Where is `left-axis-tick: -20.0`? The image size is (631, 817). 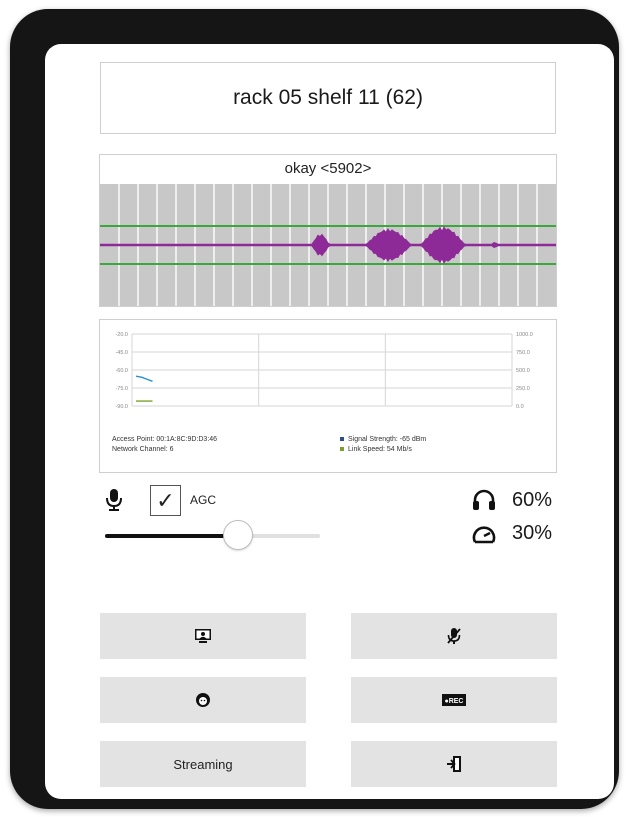 left-axis-tick: -20.0 is located at coordinates (121, 335).